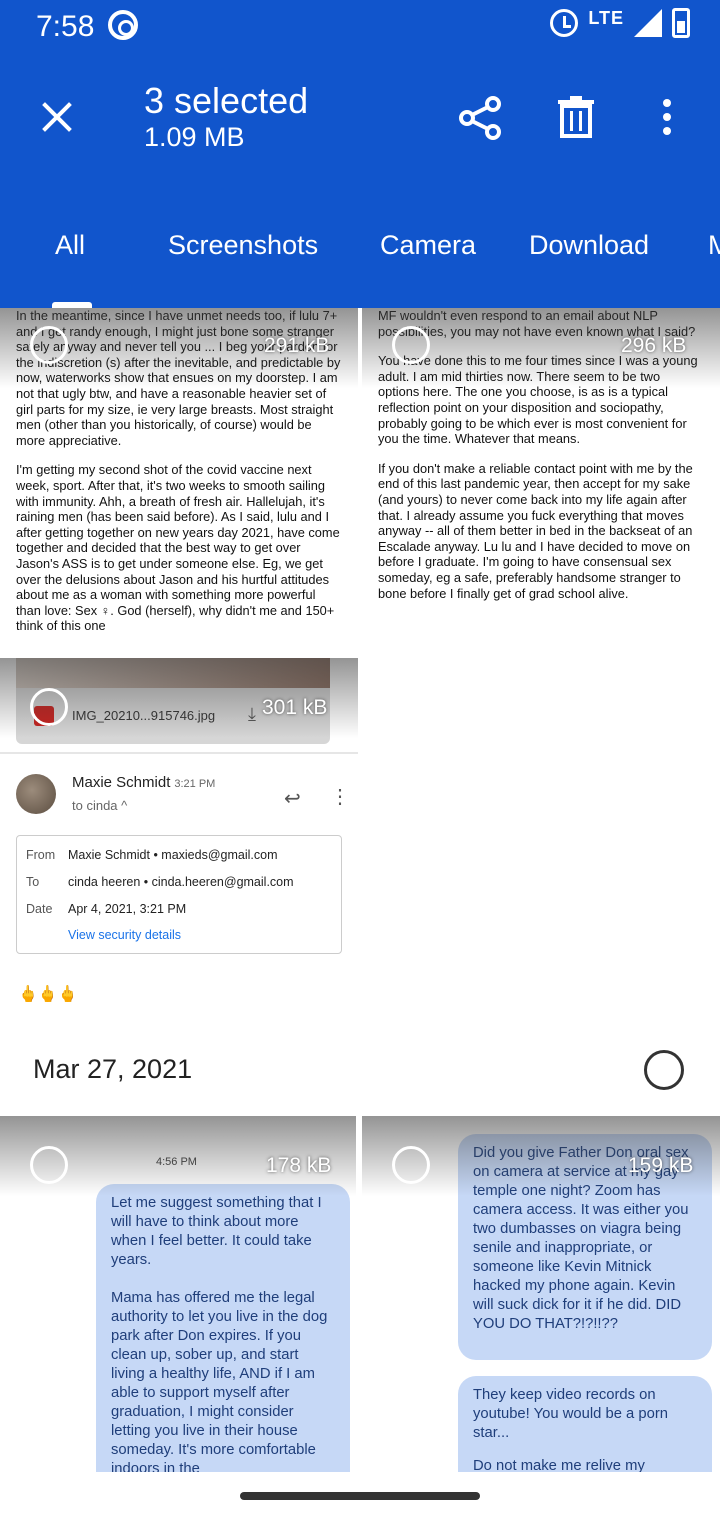  I want to click on tab-all: All, so click(70, 245).